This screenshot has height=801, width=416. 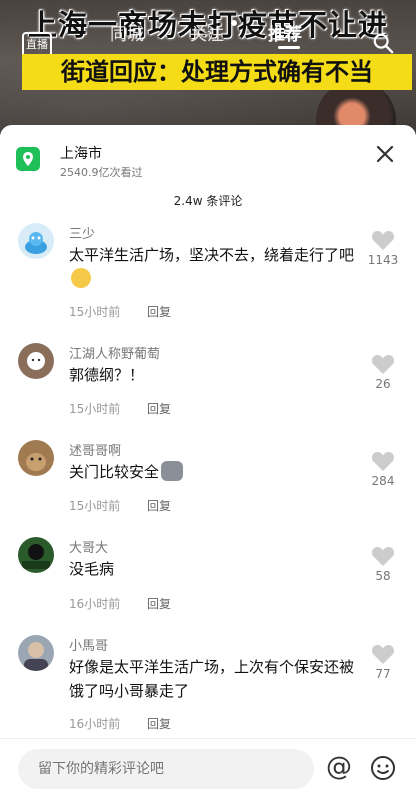 What do you see at coordinates (216, 267) in the screenshot?
I see `comment-text: 太平洋生活广场，坚决不去，绕着走行了吧` at bounding box center [216, 267].